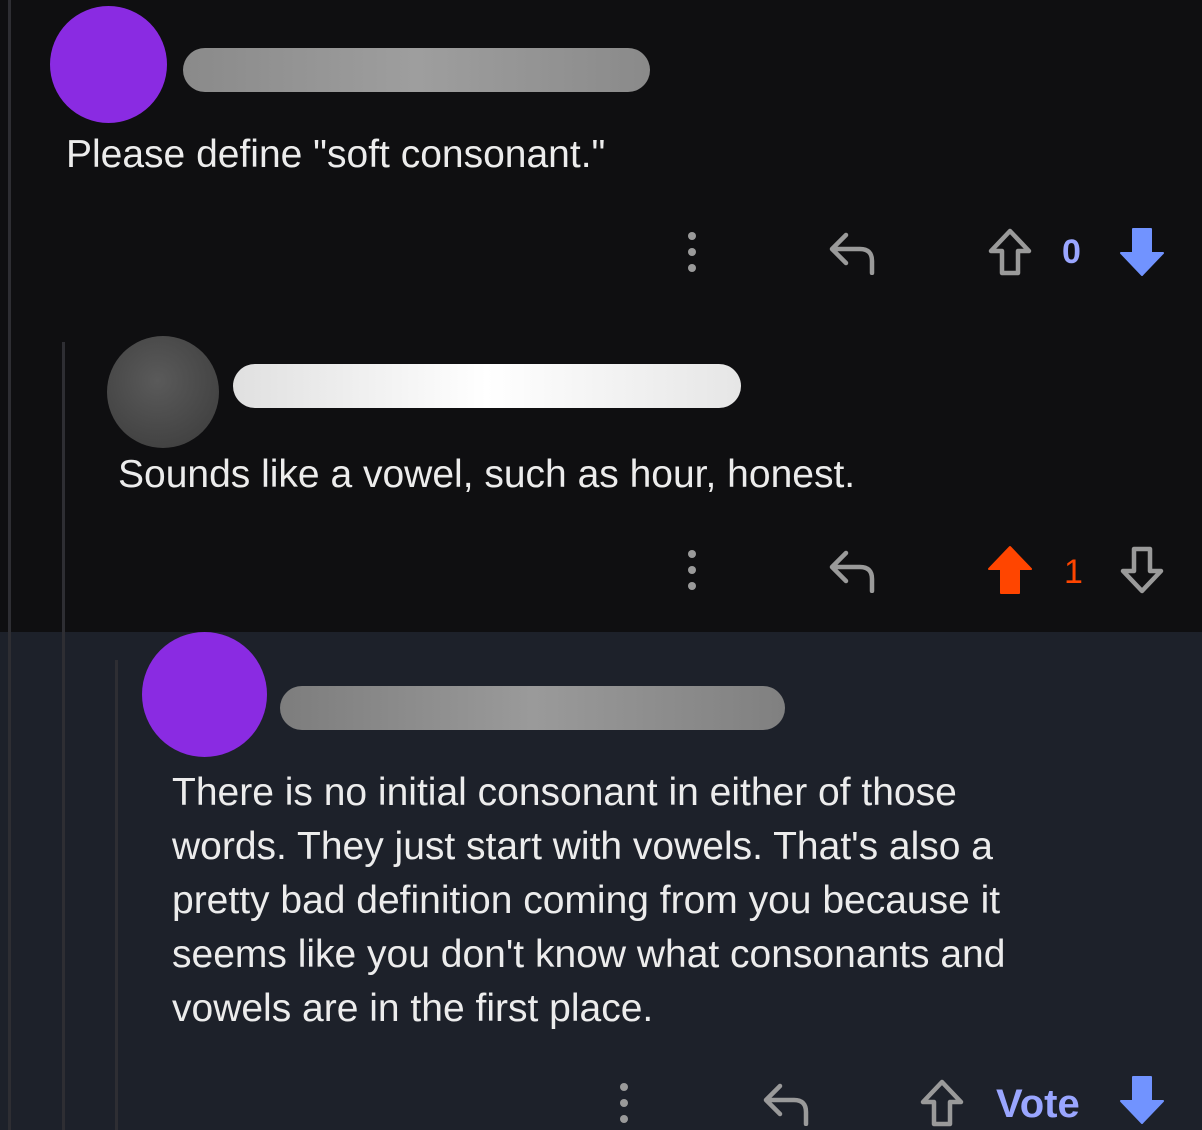  What do you see at coordinates (9, 565) in the screenshot?
I see `thread-line-root` at bounding box center [9, 565].